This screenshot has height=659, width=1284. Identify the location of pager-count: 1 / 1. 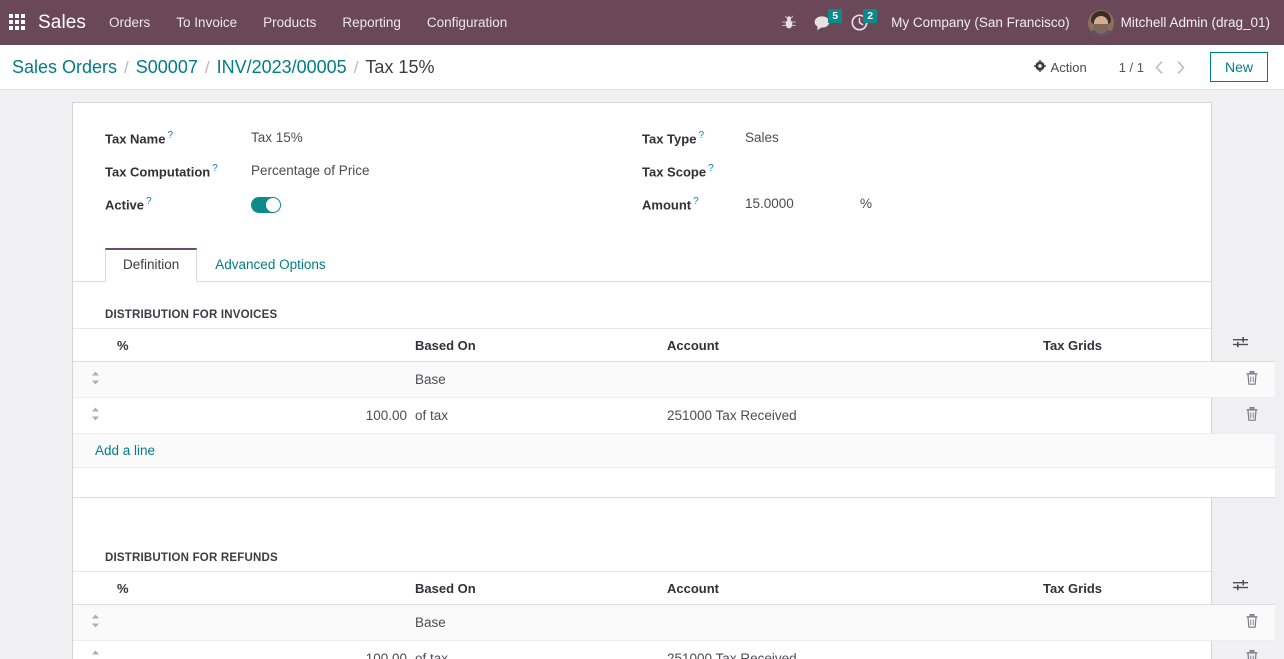
(1131, 67).